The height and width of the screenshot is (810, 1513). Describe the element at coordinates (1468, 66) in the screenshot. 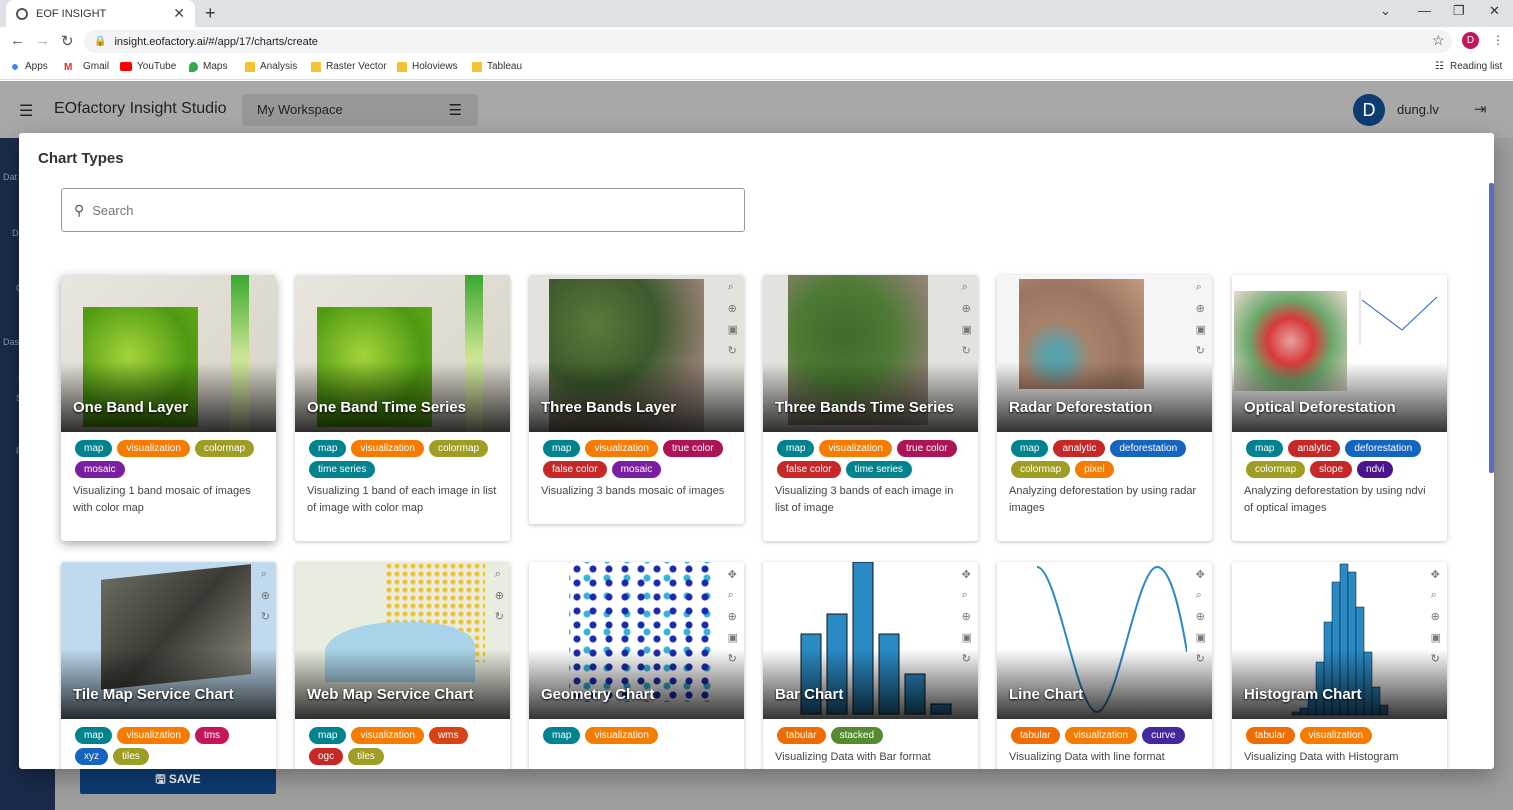

I see `reading-list: ☷ Reading list` at that location.